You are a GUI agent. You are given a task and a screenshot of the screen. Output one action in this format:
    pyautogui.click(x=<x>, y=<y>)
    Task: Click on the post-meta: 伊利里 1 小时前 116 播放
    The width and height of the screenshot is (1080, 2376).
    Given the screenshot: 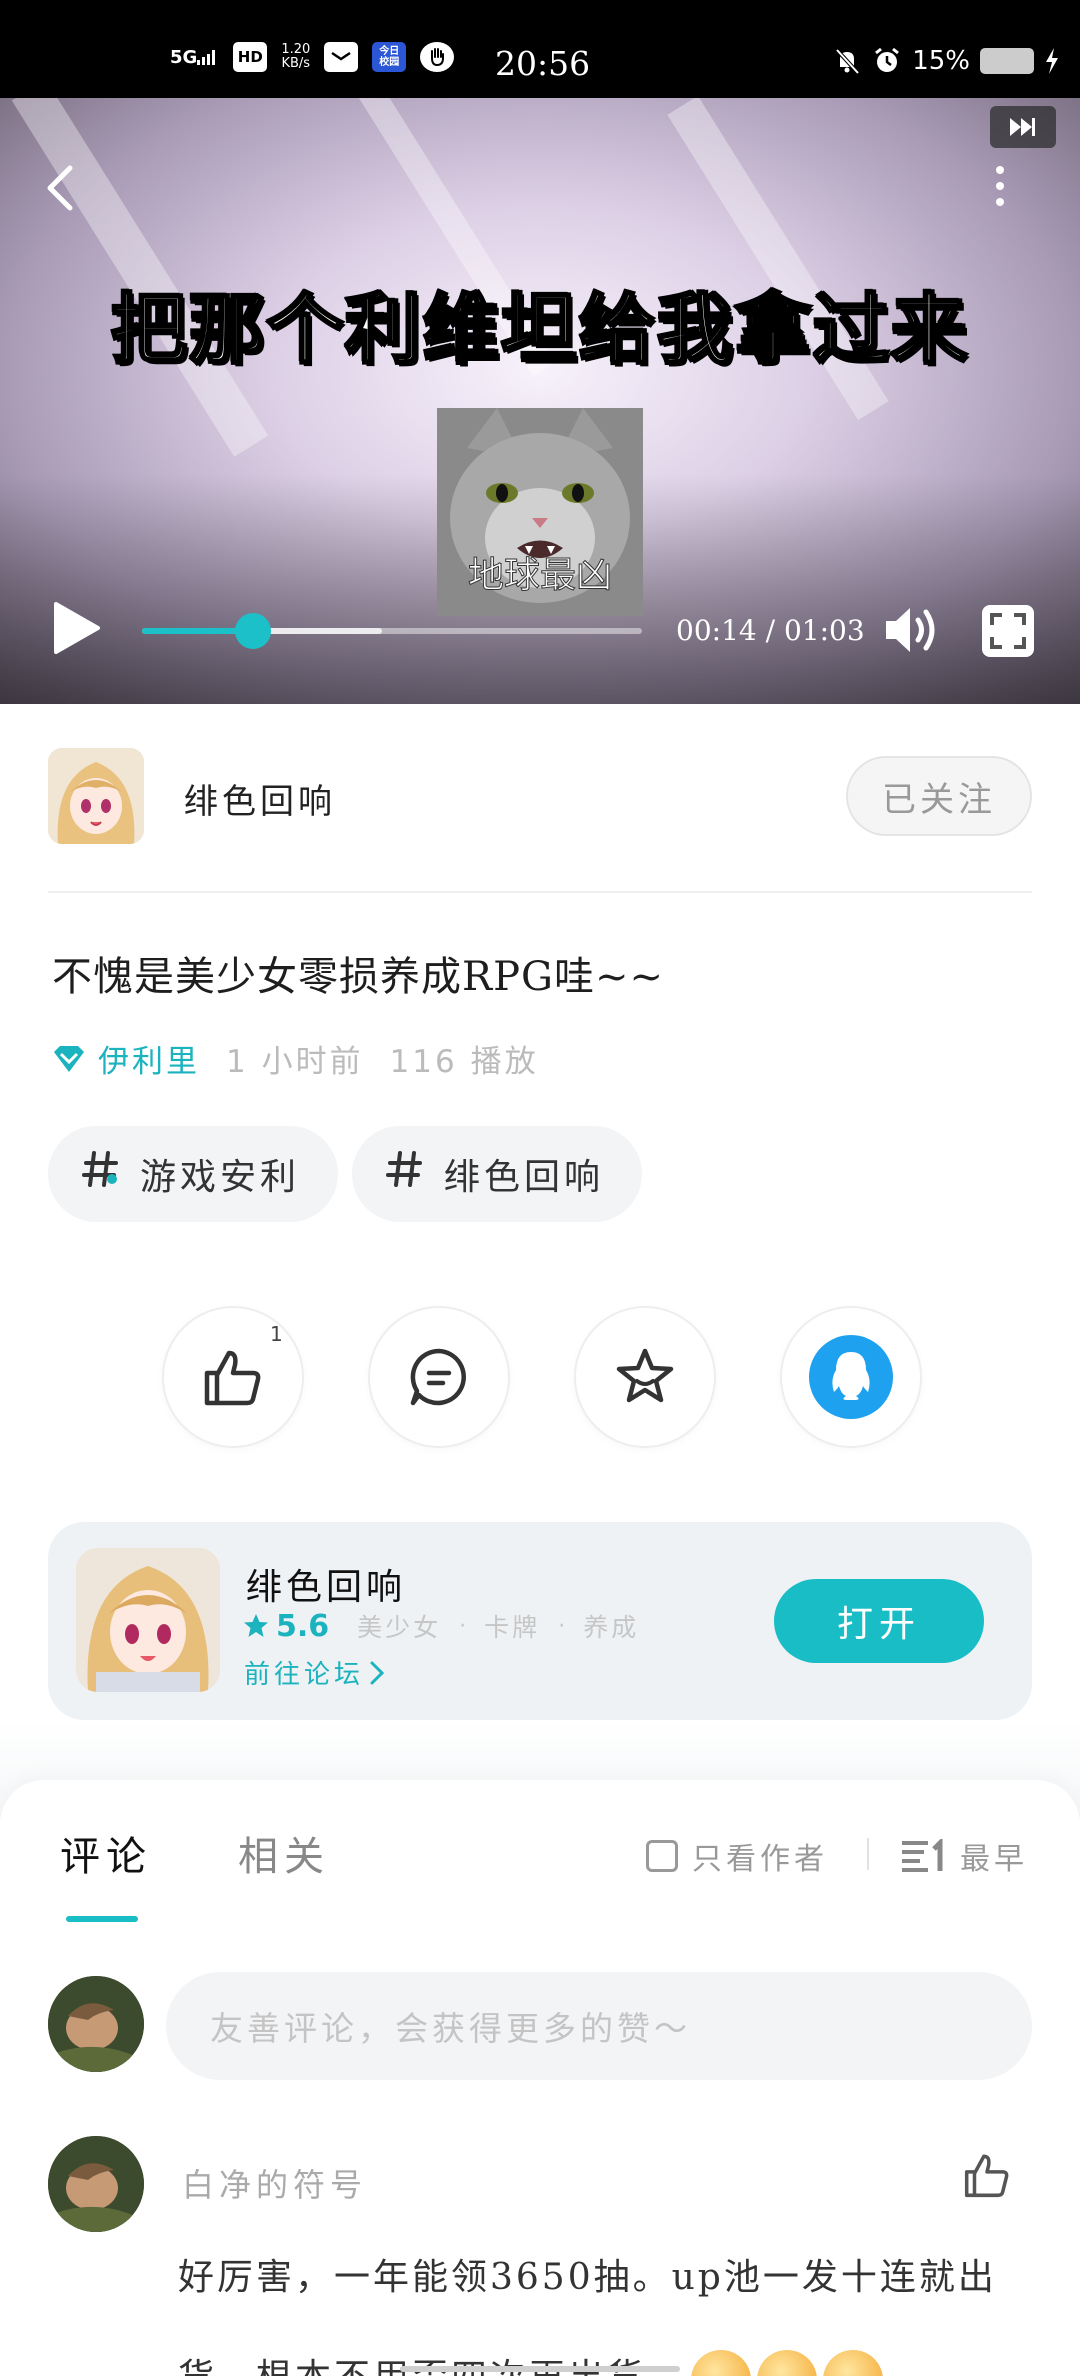 What is the action you would take?
    pyautogui.click(x=307, y=1058)
    